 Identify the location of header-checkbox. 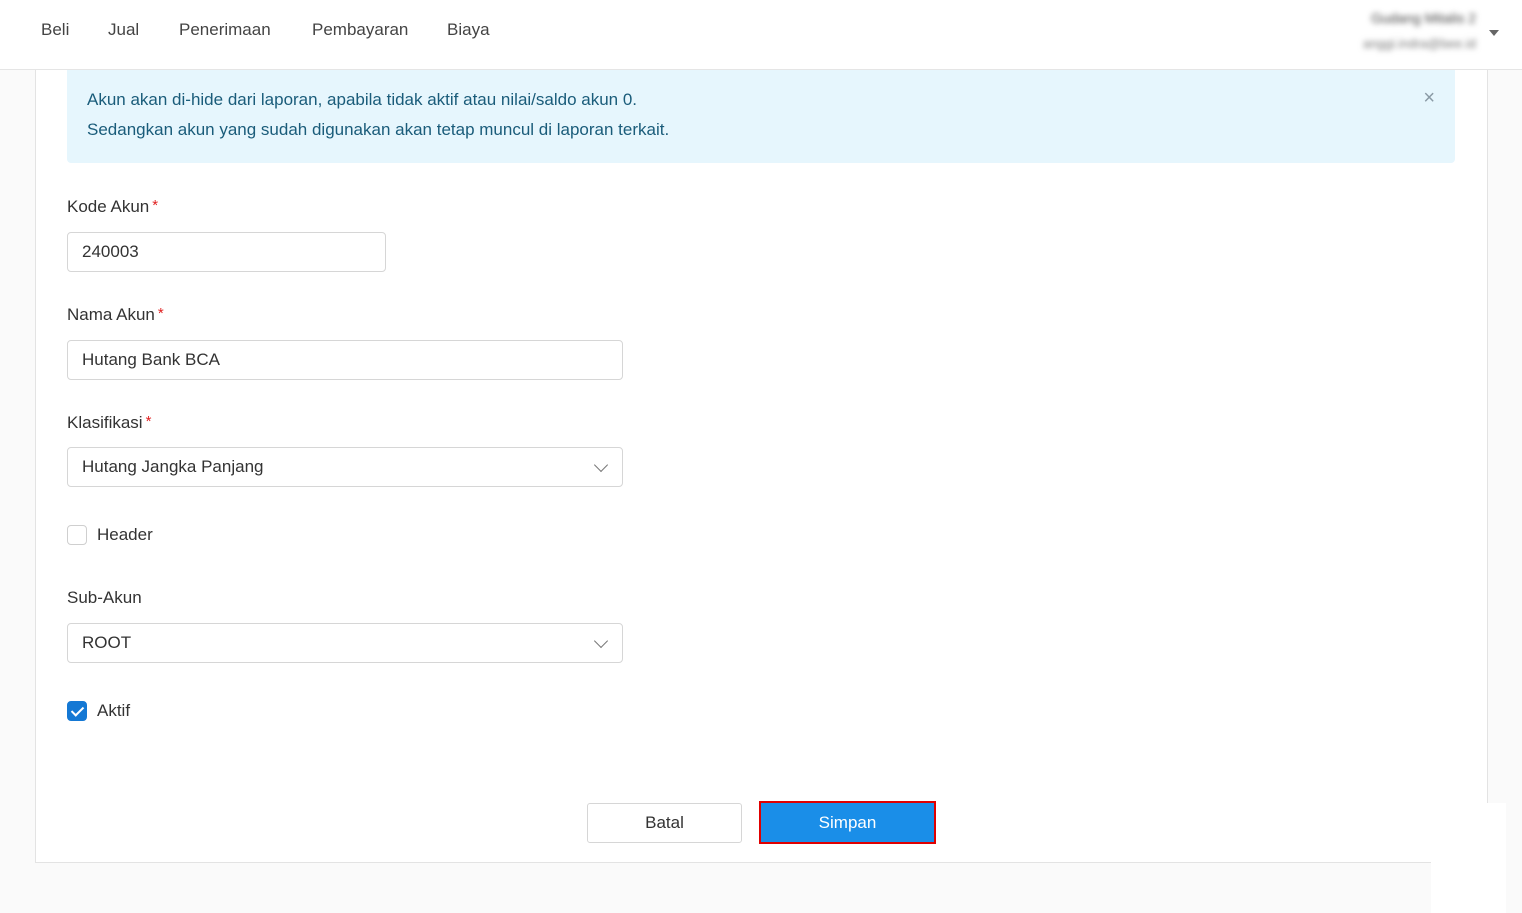
(77, 535).